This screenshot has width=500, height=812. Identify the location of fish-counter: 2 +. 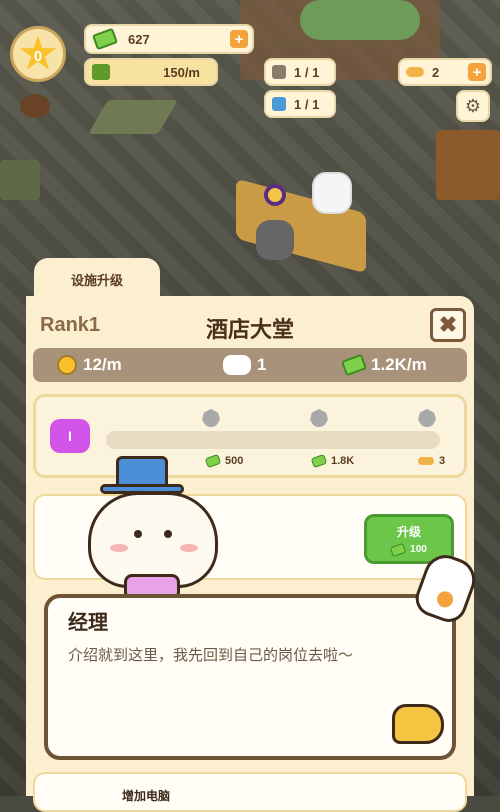
(445, 72).